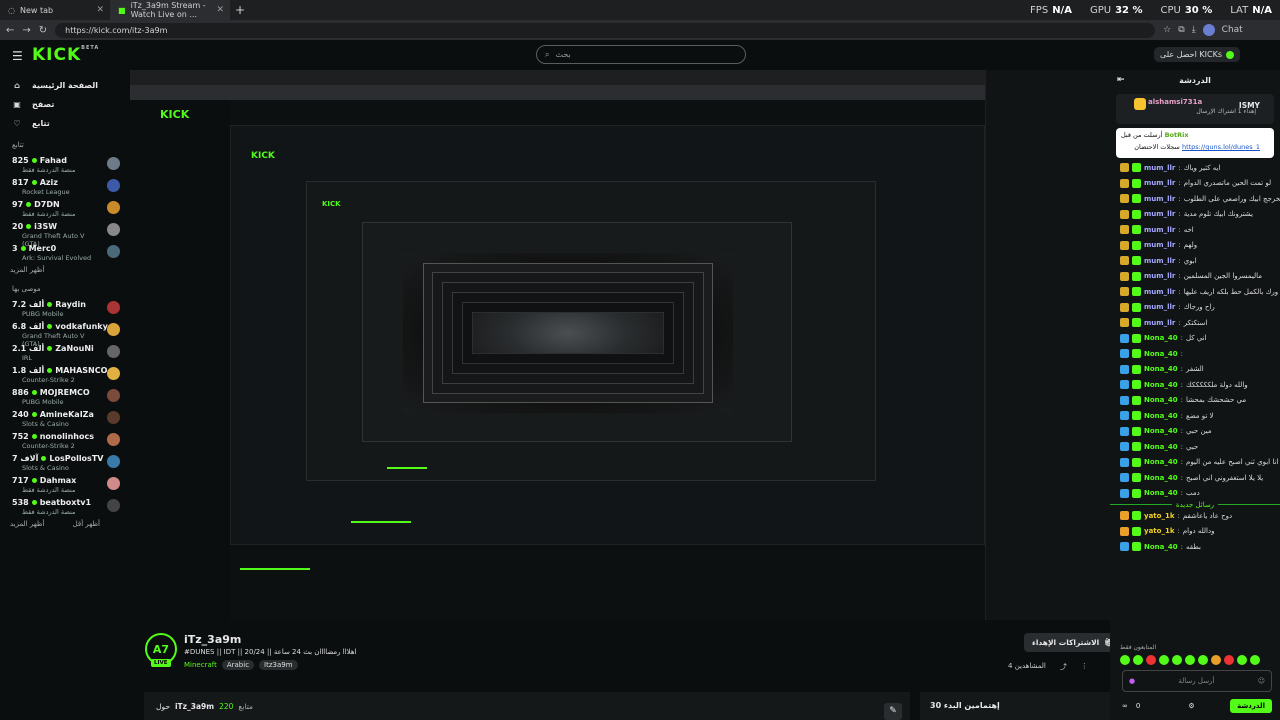  I want to click on chat-send-button: الدردشة, so click(1251, 706).